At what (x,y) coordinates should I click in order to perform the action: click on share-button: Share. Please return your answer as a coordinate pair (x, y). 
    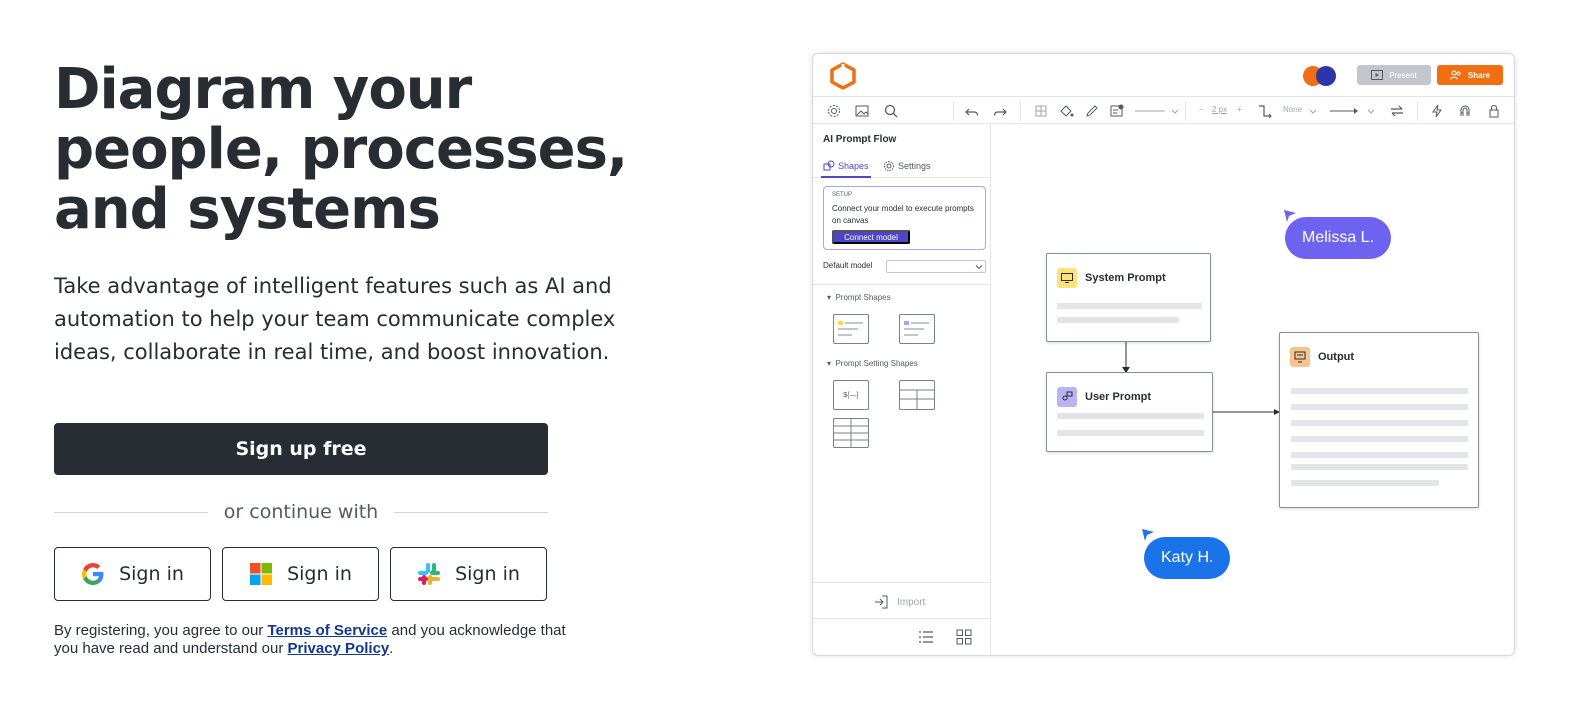
    Looking at the image, I should click on (1470, 75).